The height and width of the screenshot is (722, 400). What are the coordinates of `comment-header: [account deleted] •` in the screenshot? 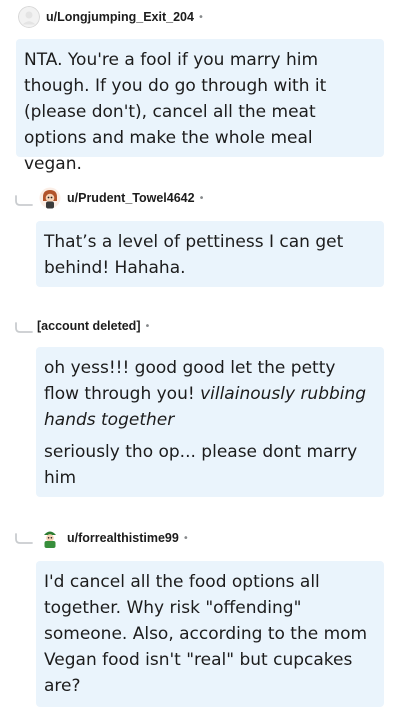 It's located at (93, 326).